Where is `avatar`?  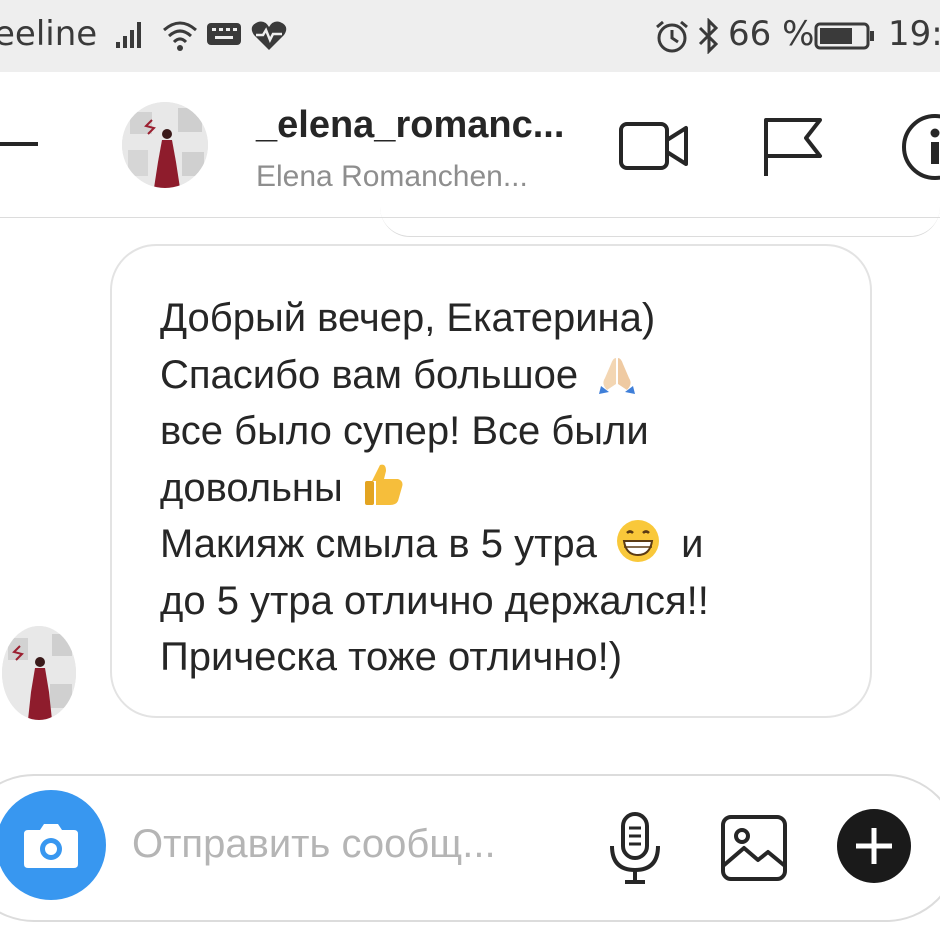
avatar is located at coordinates (165, 145).